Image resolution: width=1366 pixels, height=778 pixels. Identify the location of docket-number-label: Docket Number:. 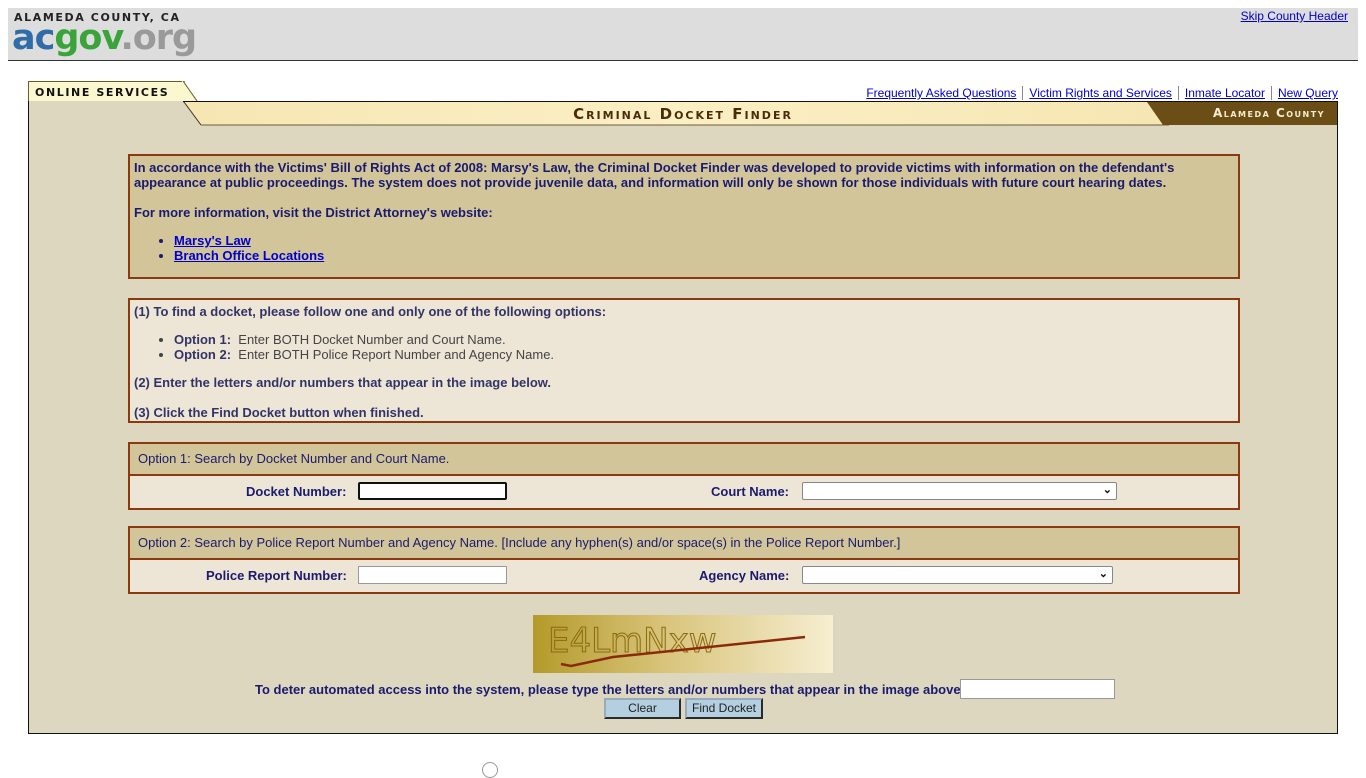
(296, 491).